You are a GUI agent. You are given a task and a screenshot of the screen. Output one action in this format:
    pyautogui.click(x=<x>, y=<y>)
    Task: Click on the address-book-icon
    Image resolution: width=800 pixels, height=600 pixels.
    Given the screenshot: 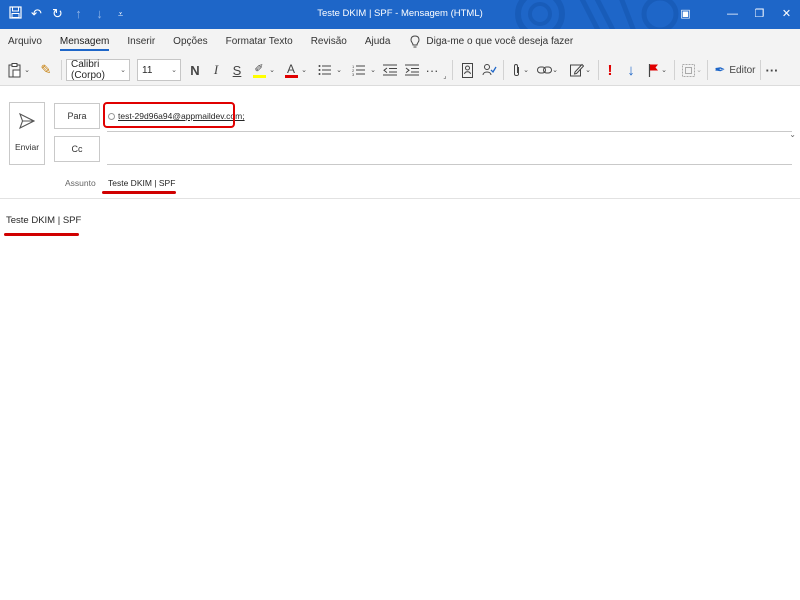 What is the action you would take?
    pyautogui.click(x=467, y=70)
    